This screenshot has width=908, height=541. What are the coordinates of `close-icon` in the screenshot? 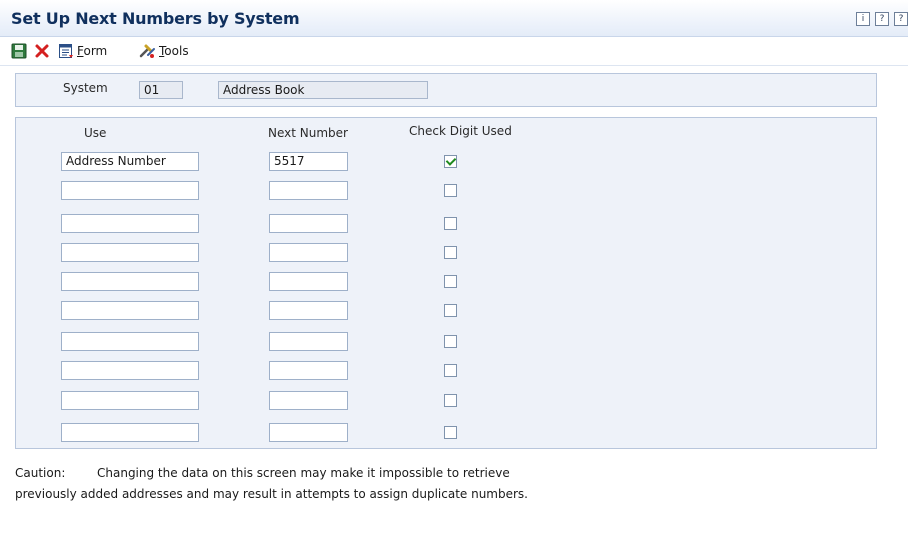 It's located at (42, 51).